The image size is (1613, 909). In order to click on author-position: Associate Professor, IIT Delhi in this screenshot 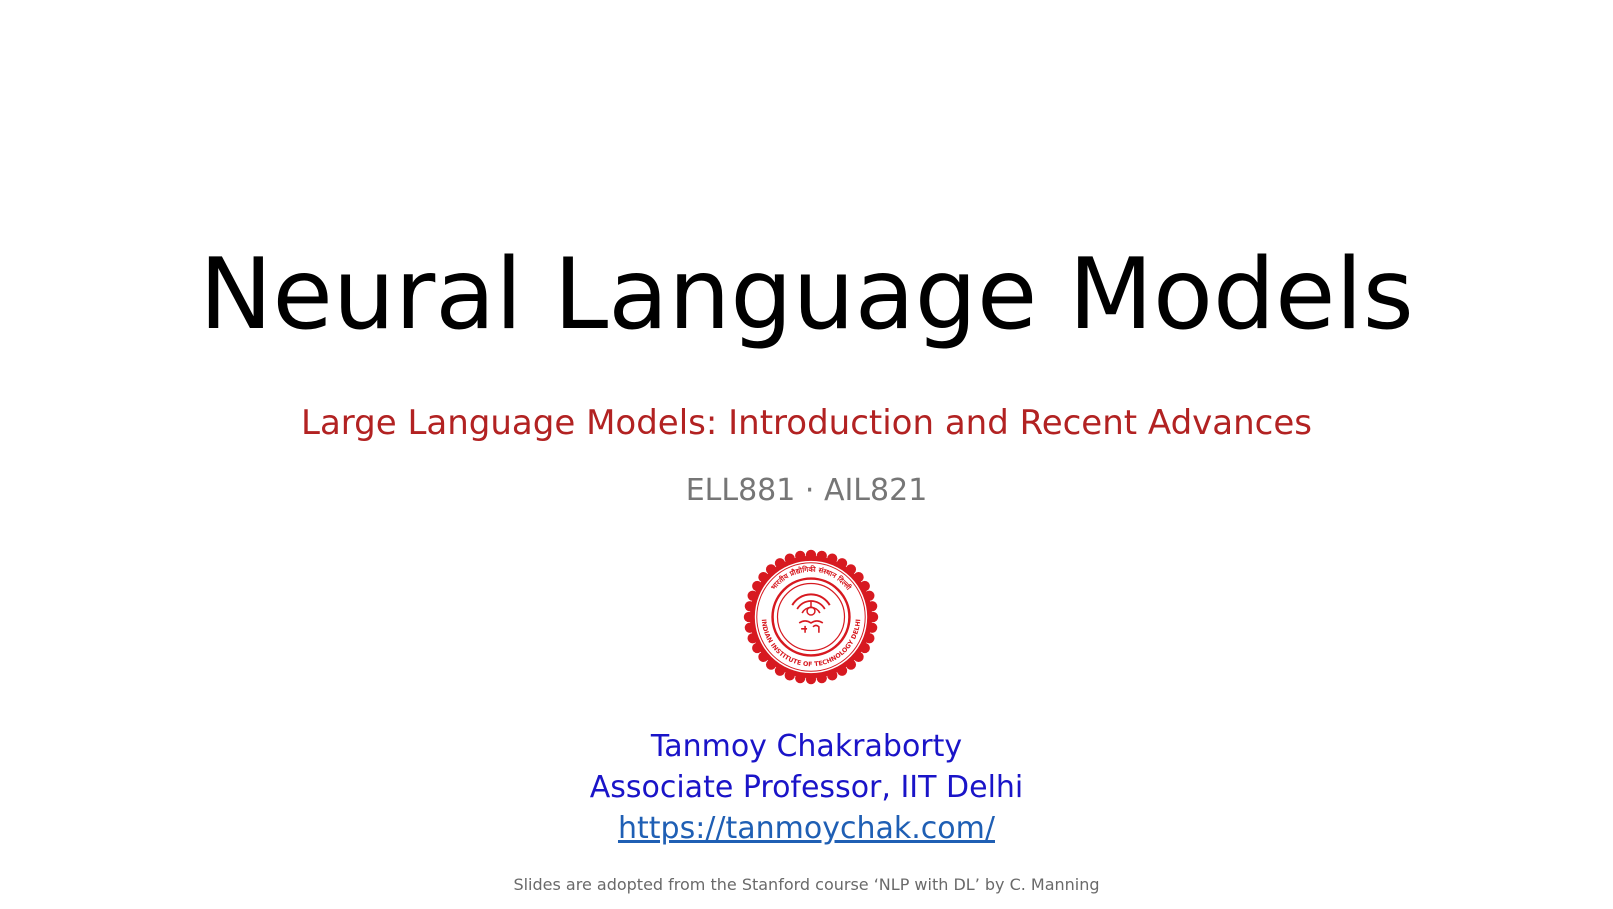, I will do `click(806, 787)`.